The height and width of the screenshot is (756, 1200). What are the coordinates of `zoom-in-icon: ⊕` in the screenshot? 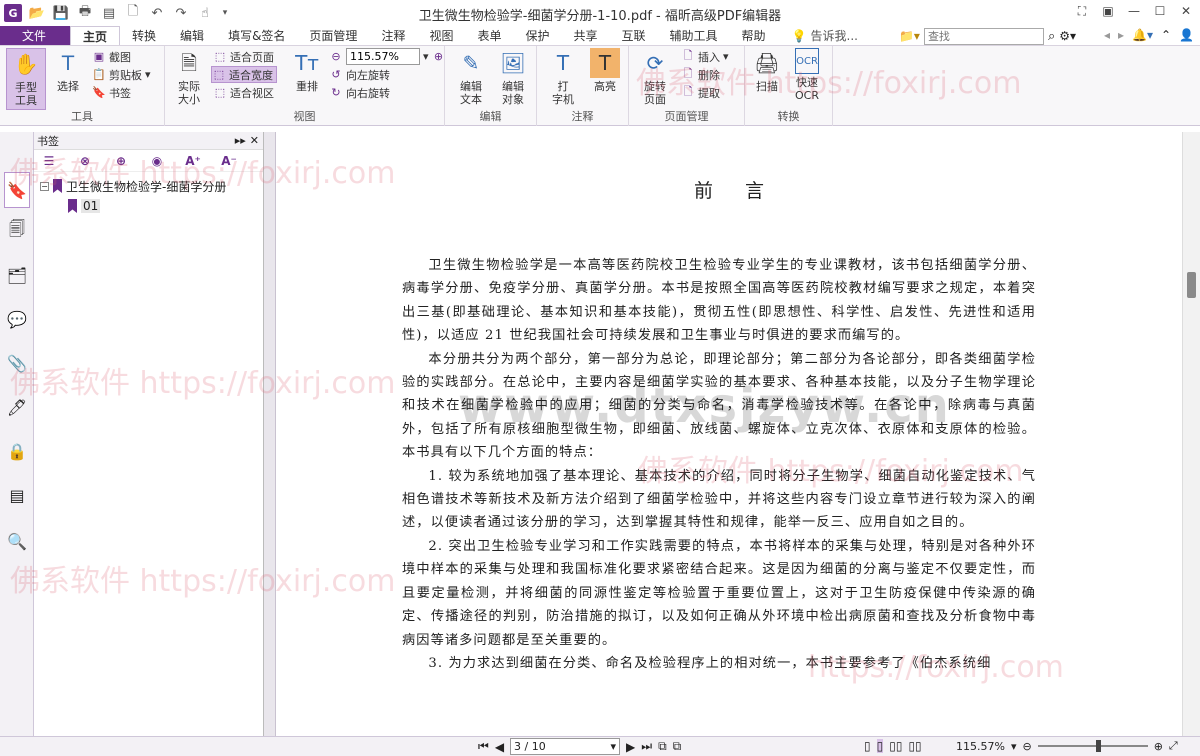 It's located at (1158, 746).